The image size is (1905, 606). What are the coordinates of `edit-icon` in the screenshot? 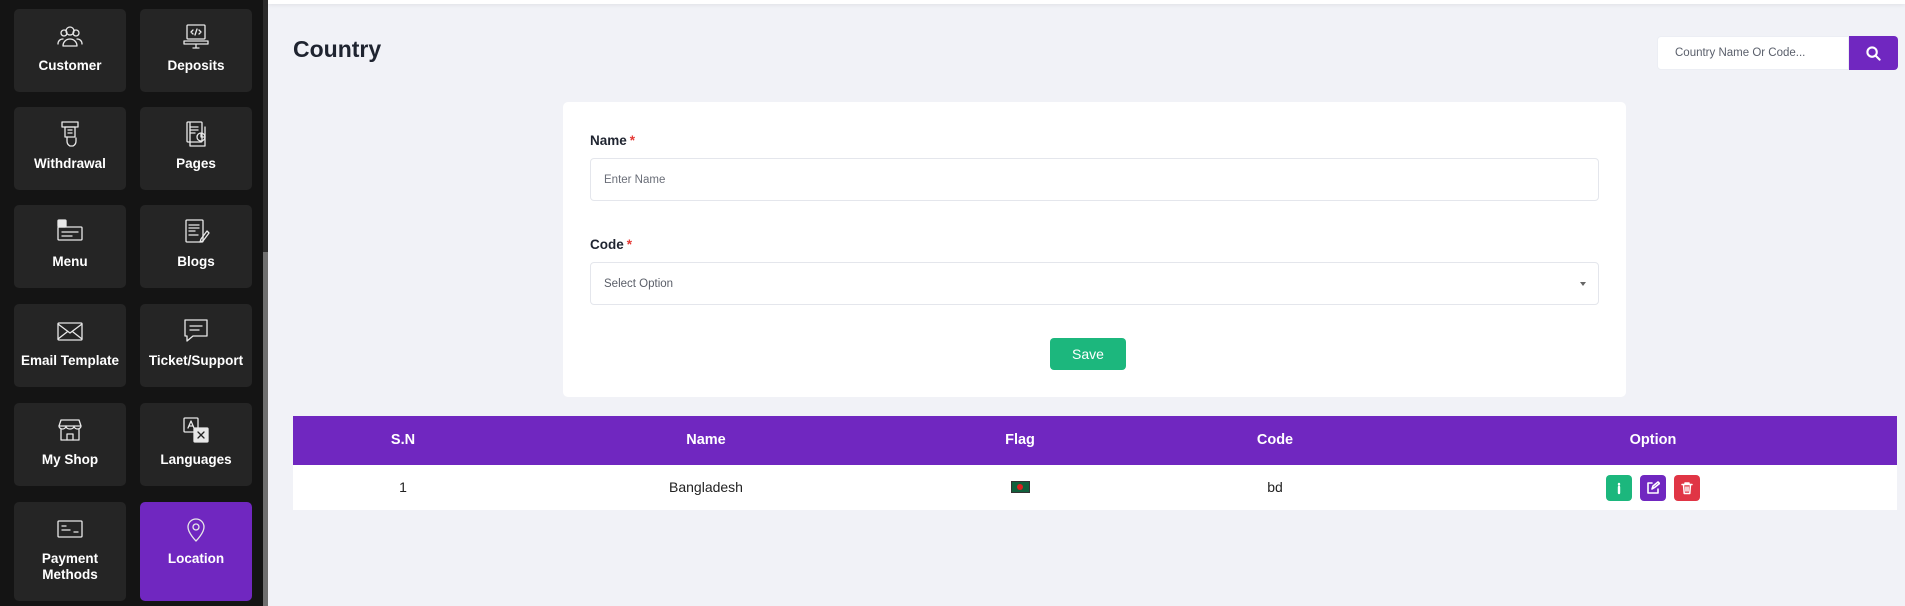 It's located at (1653, 487).